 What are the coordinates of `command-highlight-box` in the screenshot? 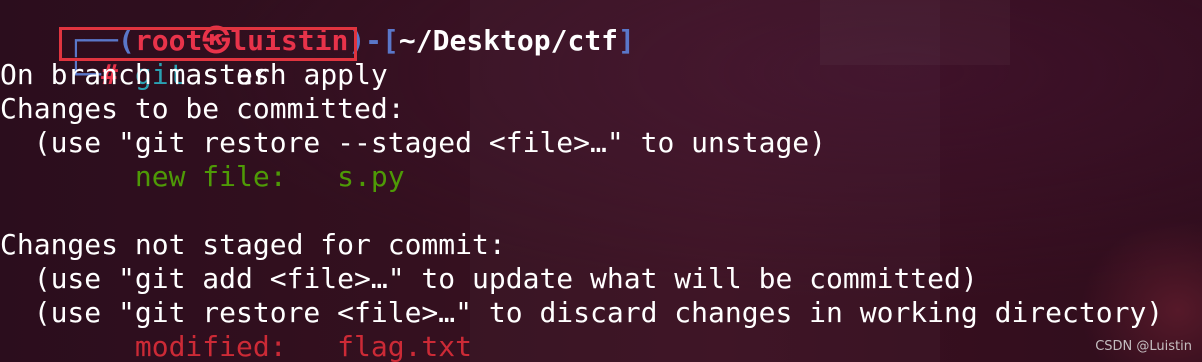 It's located at (208, 44).